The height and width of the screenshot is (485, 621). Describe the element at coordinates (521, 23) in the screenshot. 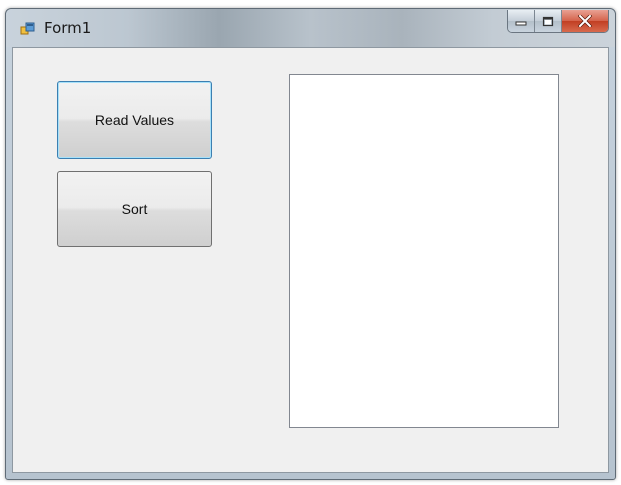

I see `minimize-icon` at that location.